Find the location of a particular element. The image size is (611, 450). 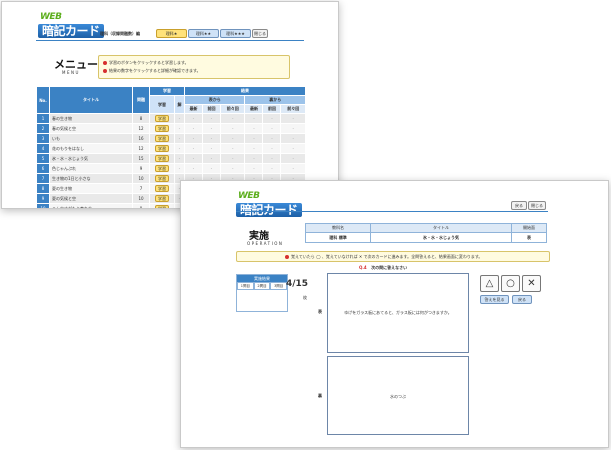

question-text: ゆげをガラス板にあてると、ガラス板には何がつきますか。 is located at coordinates (398, 312).